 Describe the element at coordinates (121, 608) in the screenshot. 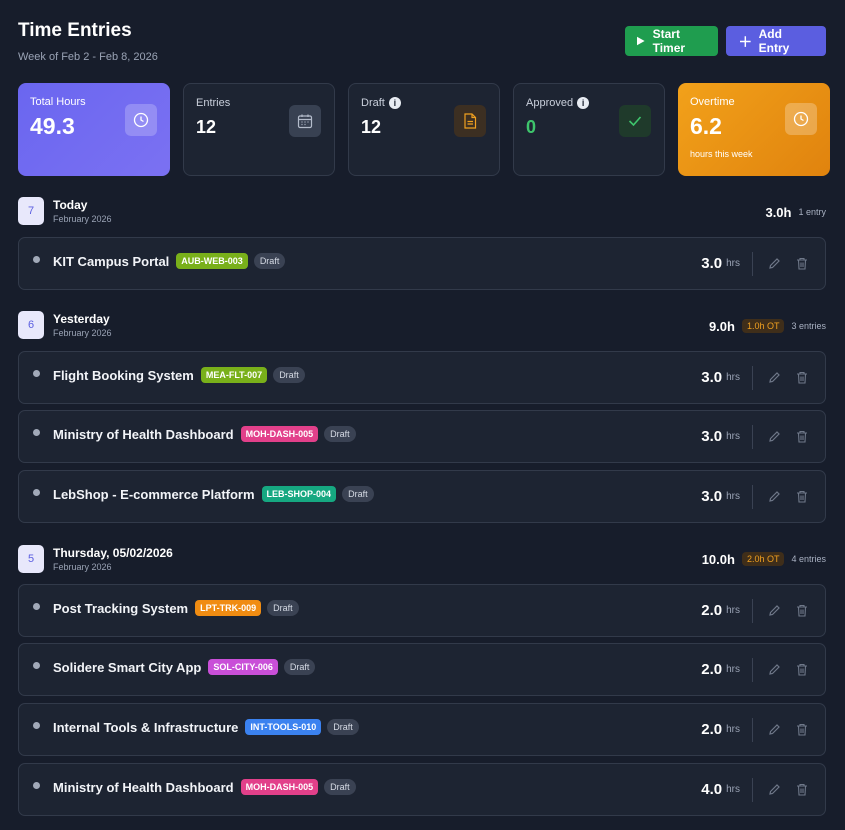

I see `entry-project-name: Post Tracking System` at that location.